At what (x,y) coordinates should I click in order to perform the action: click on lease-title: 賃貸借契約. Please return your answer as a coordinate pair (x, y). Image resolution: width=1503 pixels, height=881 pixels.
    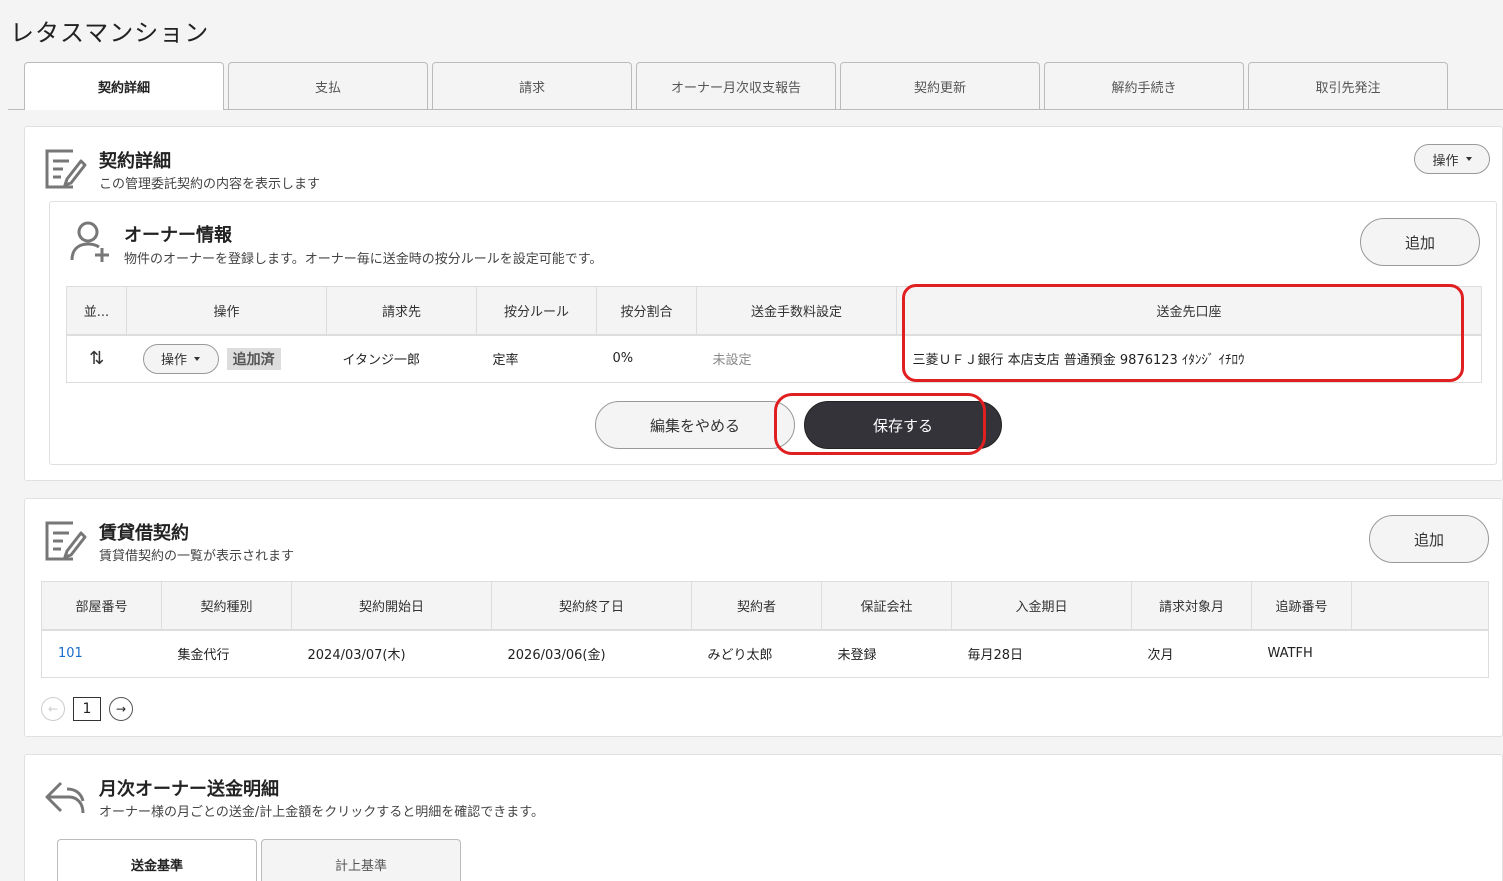
    Looking at the image, I should click on (144, 533).